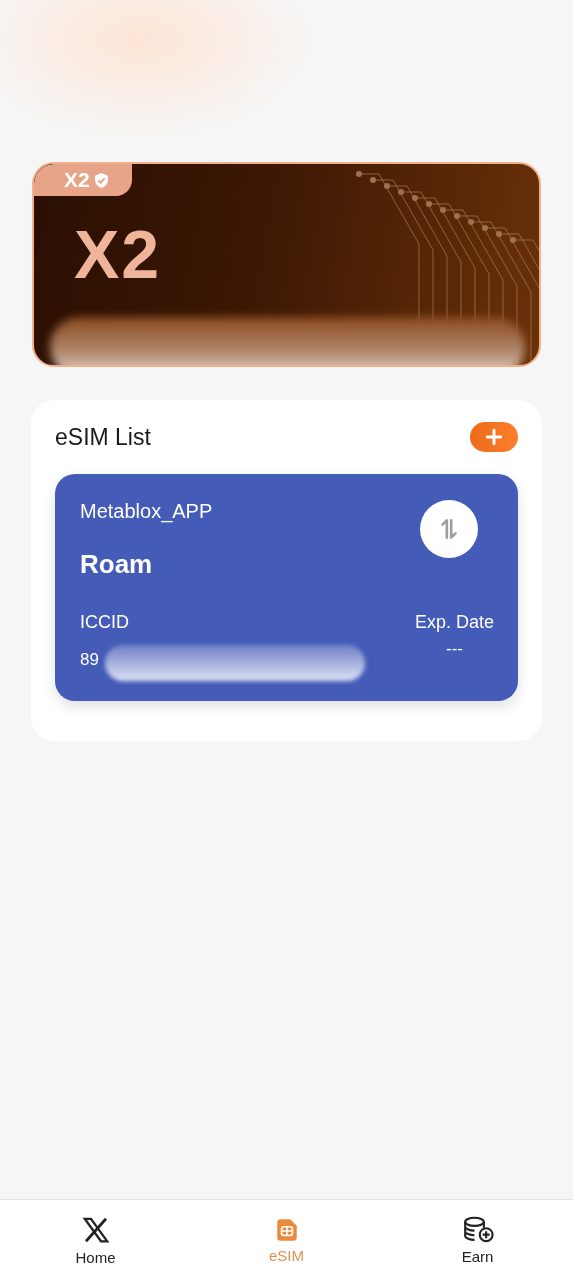 The width and height of the screenshot is (573, 1280). I want to click on provider-name: Metablox_APP, so click(146, 511).